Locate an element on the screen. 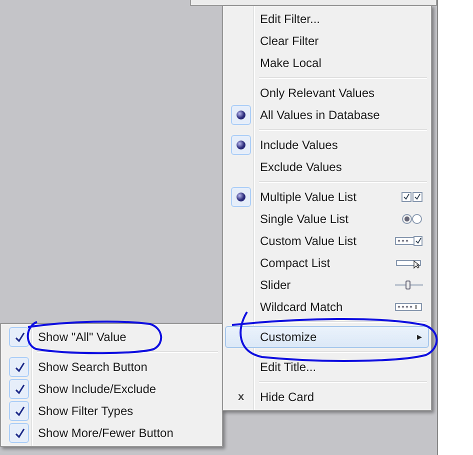 The width and height of the screenshot is (473, 455). menu-item: Custom Value List is located at coordinates (327, 241).